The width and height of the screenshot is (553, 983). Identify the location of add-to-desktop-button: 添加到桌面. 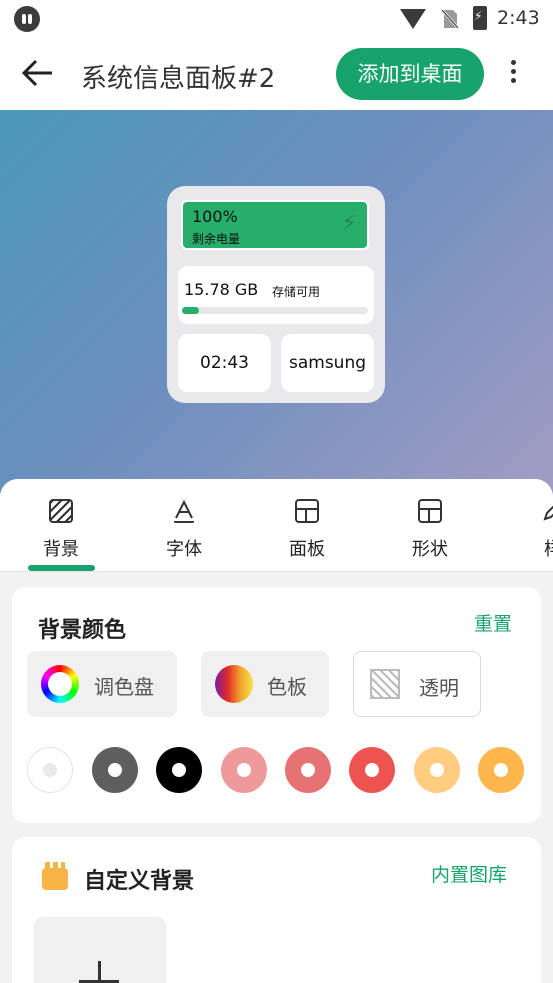
(410, 74).